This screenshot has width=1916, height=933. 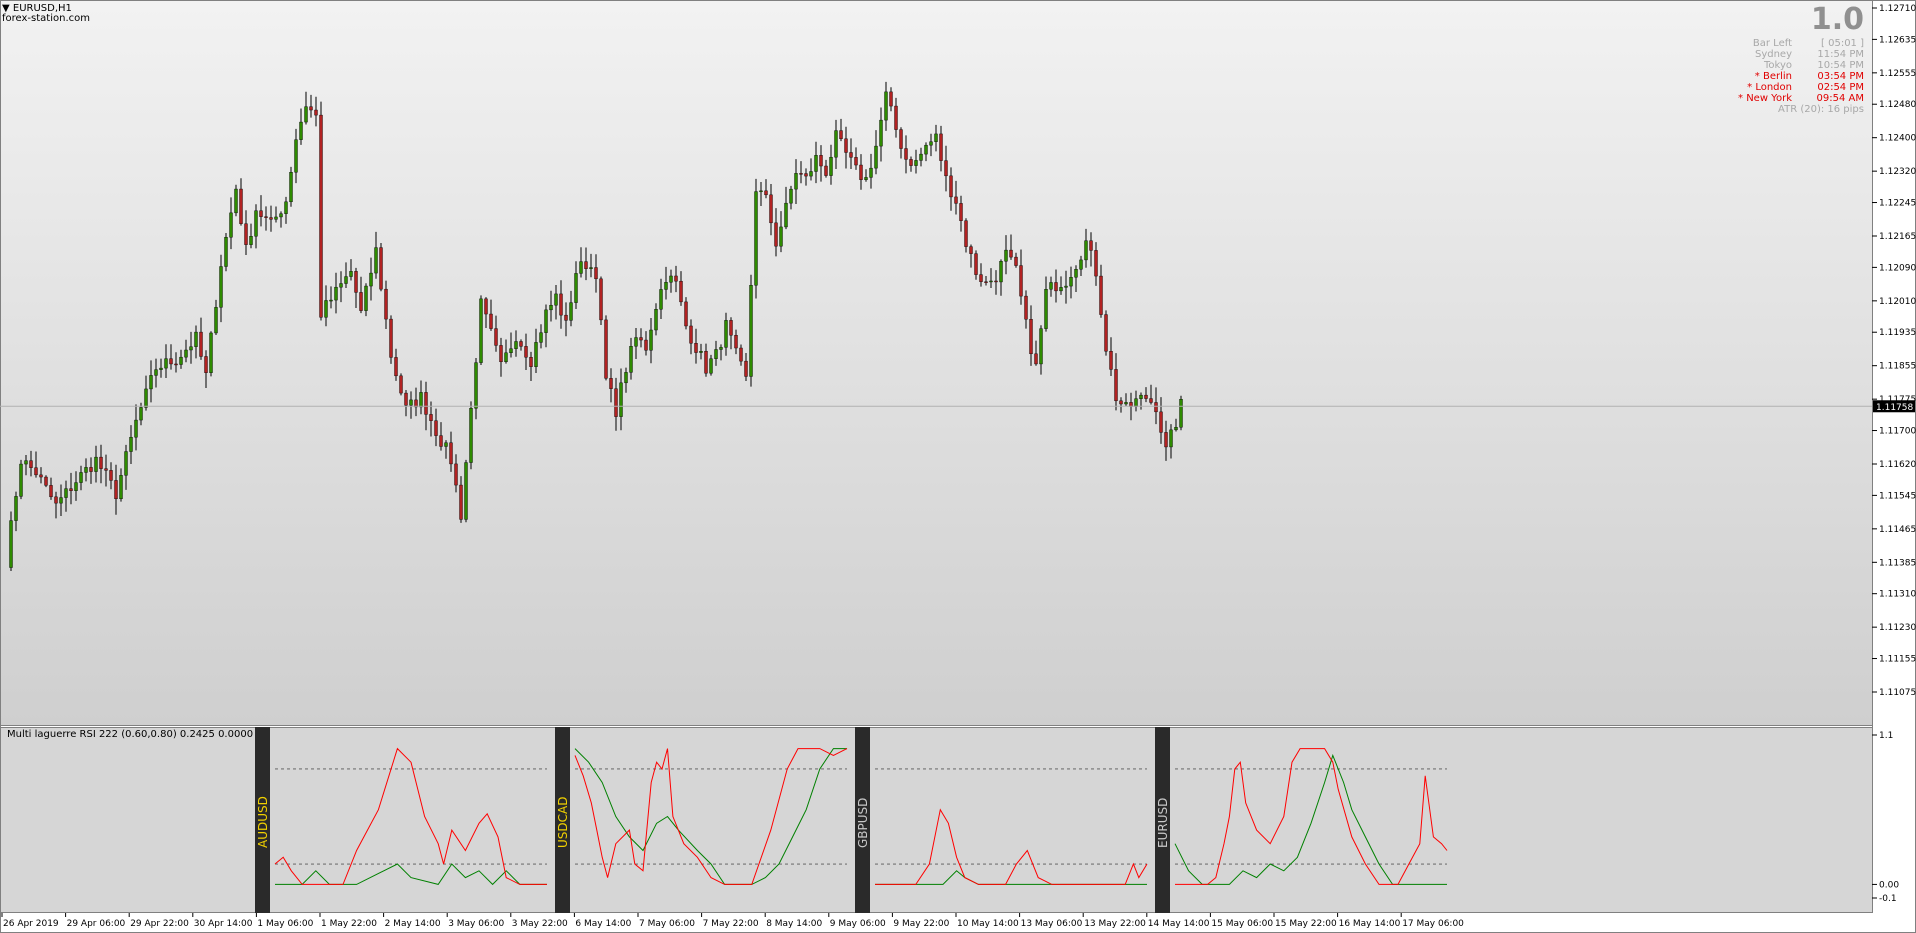 I want to click on session-label: Tokyo, so click(x=1778, y=65).